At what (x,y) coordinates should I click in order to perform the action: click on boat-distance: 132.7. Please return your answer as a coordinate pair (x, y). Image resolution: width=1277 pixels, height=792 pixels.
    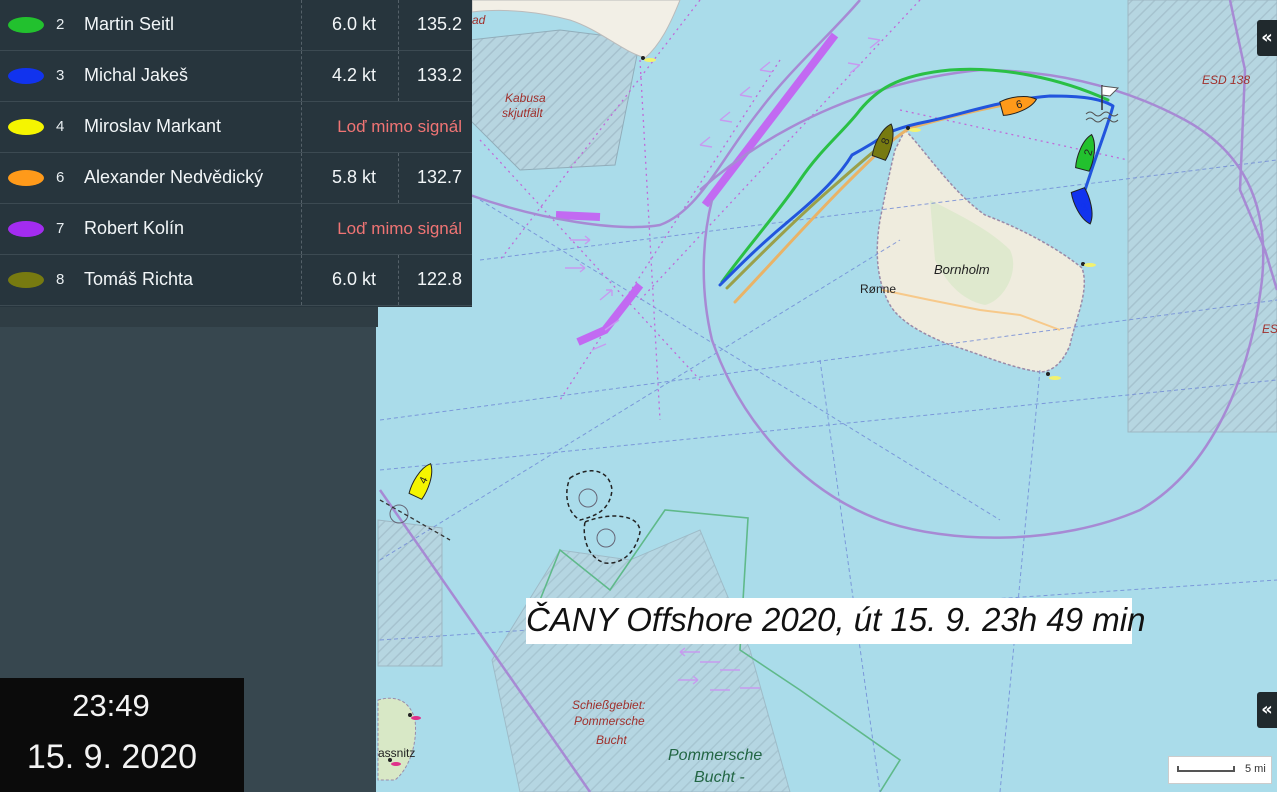
    Looking at the image, I should click on (439, 177).